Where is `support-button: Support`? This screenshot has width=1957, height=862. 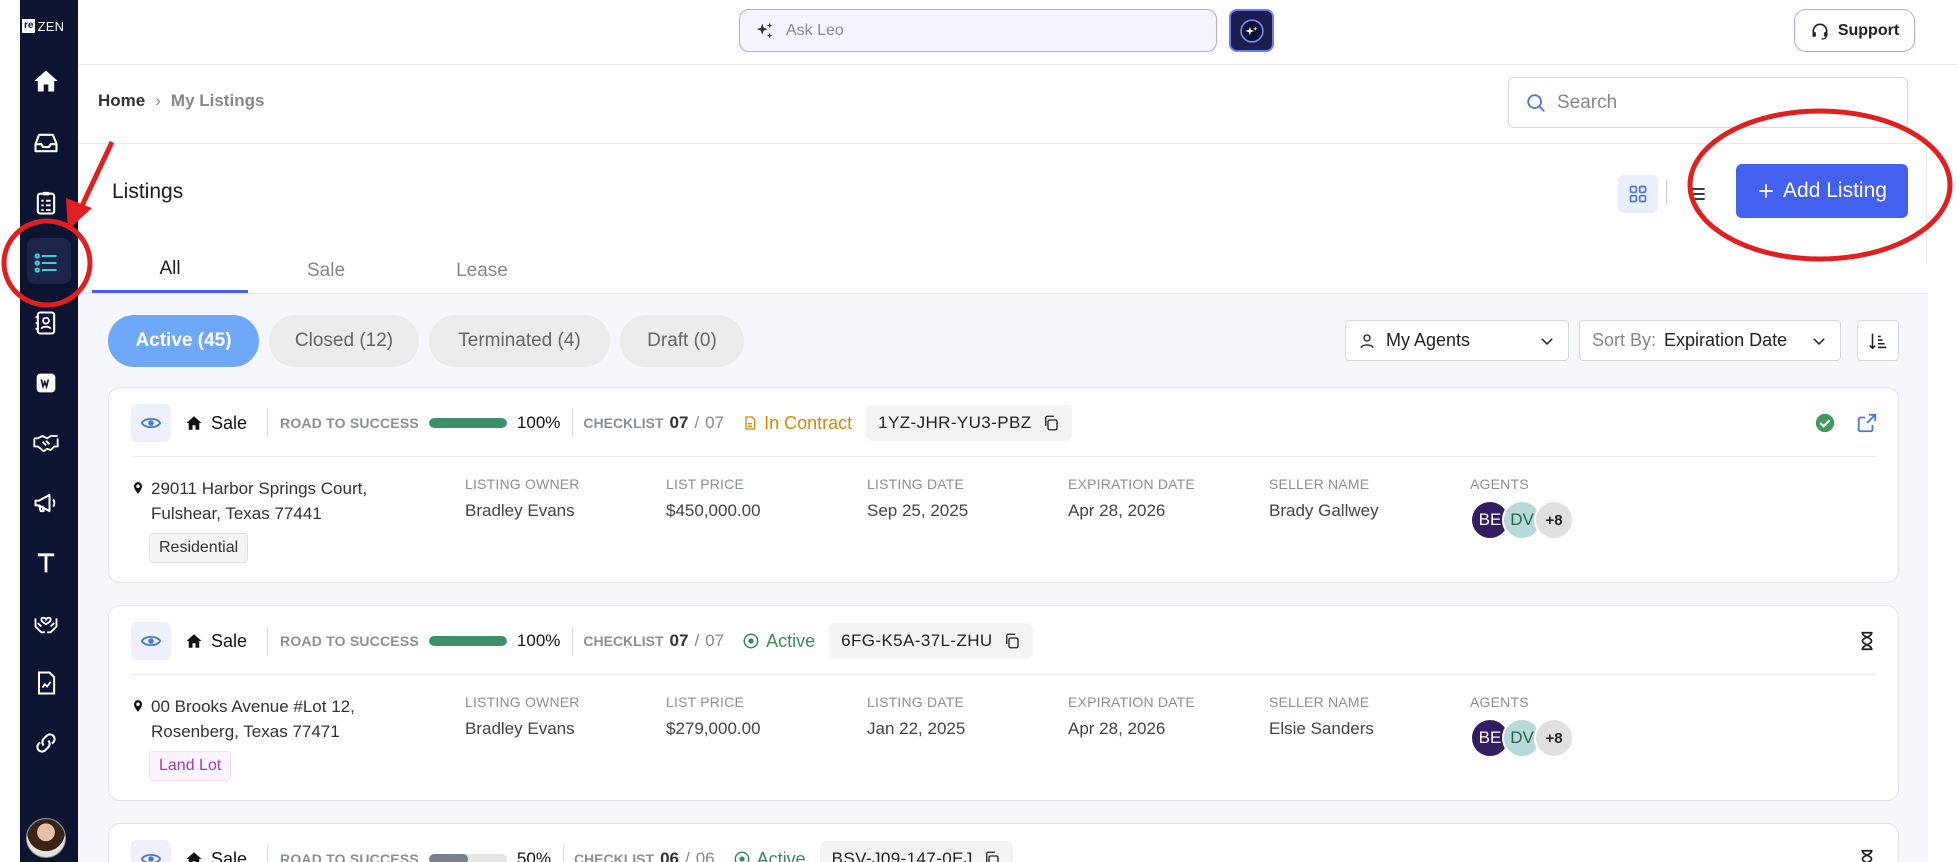
support-button: Support is located at coordinates (1854, 30).